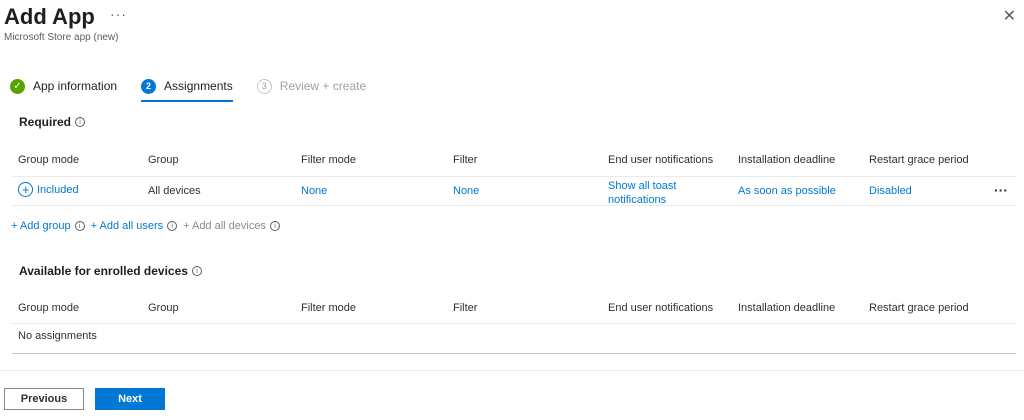 This screenshot has height=420, width=1024. Describe the element at coordinates (642, 193) in the screenshot. I see `notifications-value: Show all toast notifications` at that location.